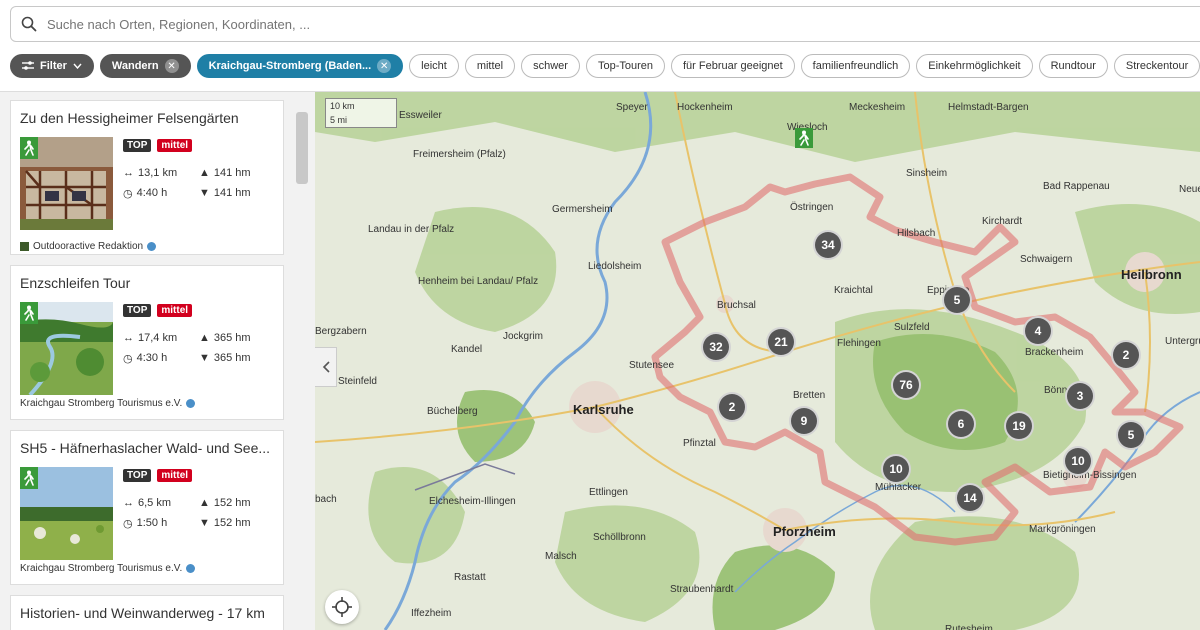 This screenshot has height=630, width=1200. What do you see at coordinates (804, 421) in the screenshot?
I see `map-cluster-marker: 9` at bounding box center [804, 421].